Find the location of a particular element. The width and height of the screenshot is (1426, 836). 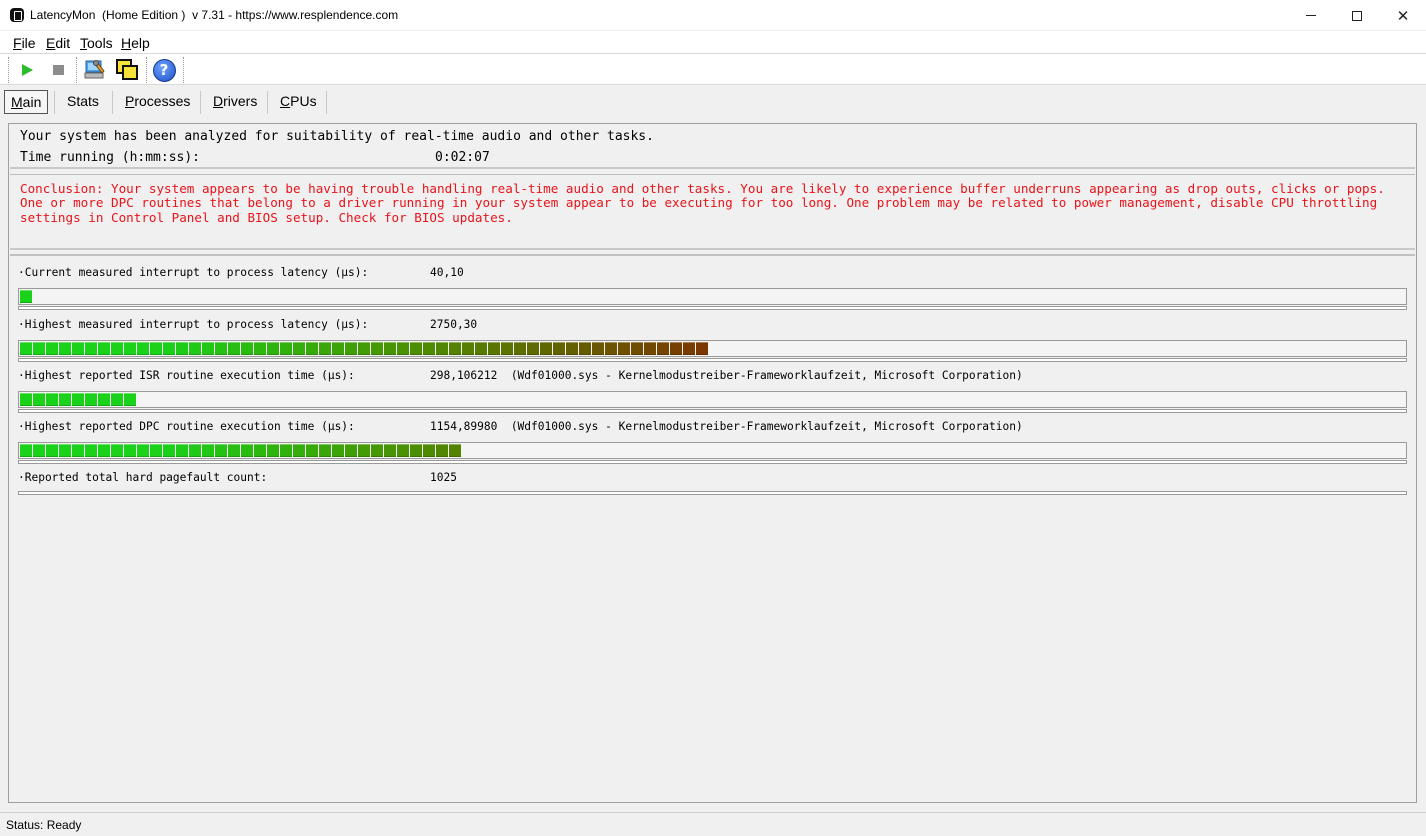

menu-file: File is located at coordinates (24, 43).